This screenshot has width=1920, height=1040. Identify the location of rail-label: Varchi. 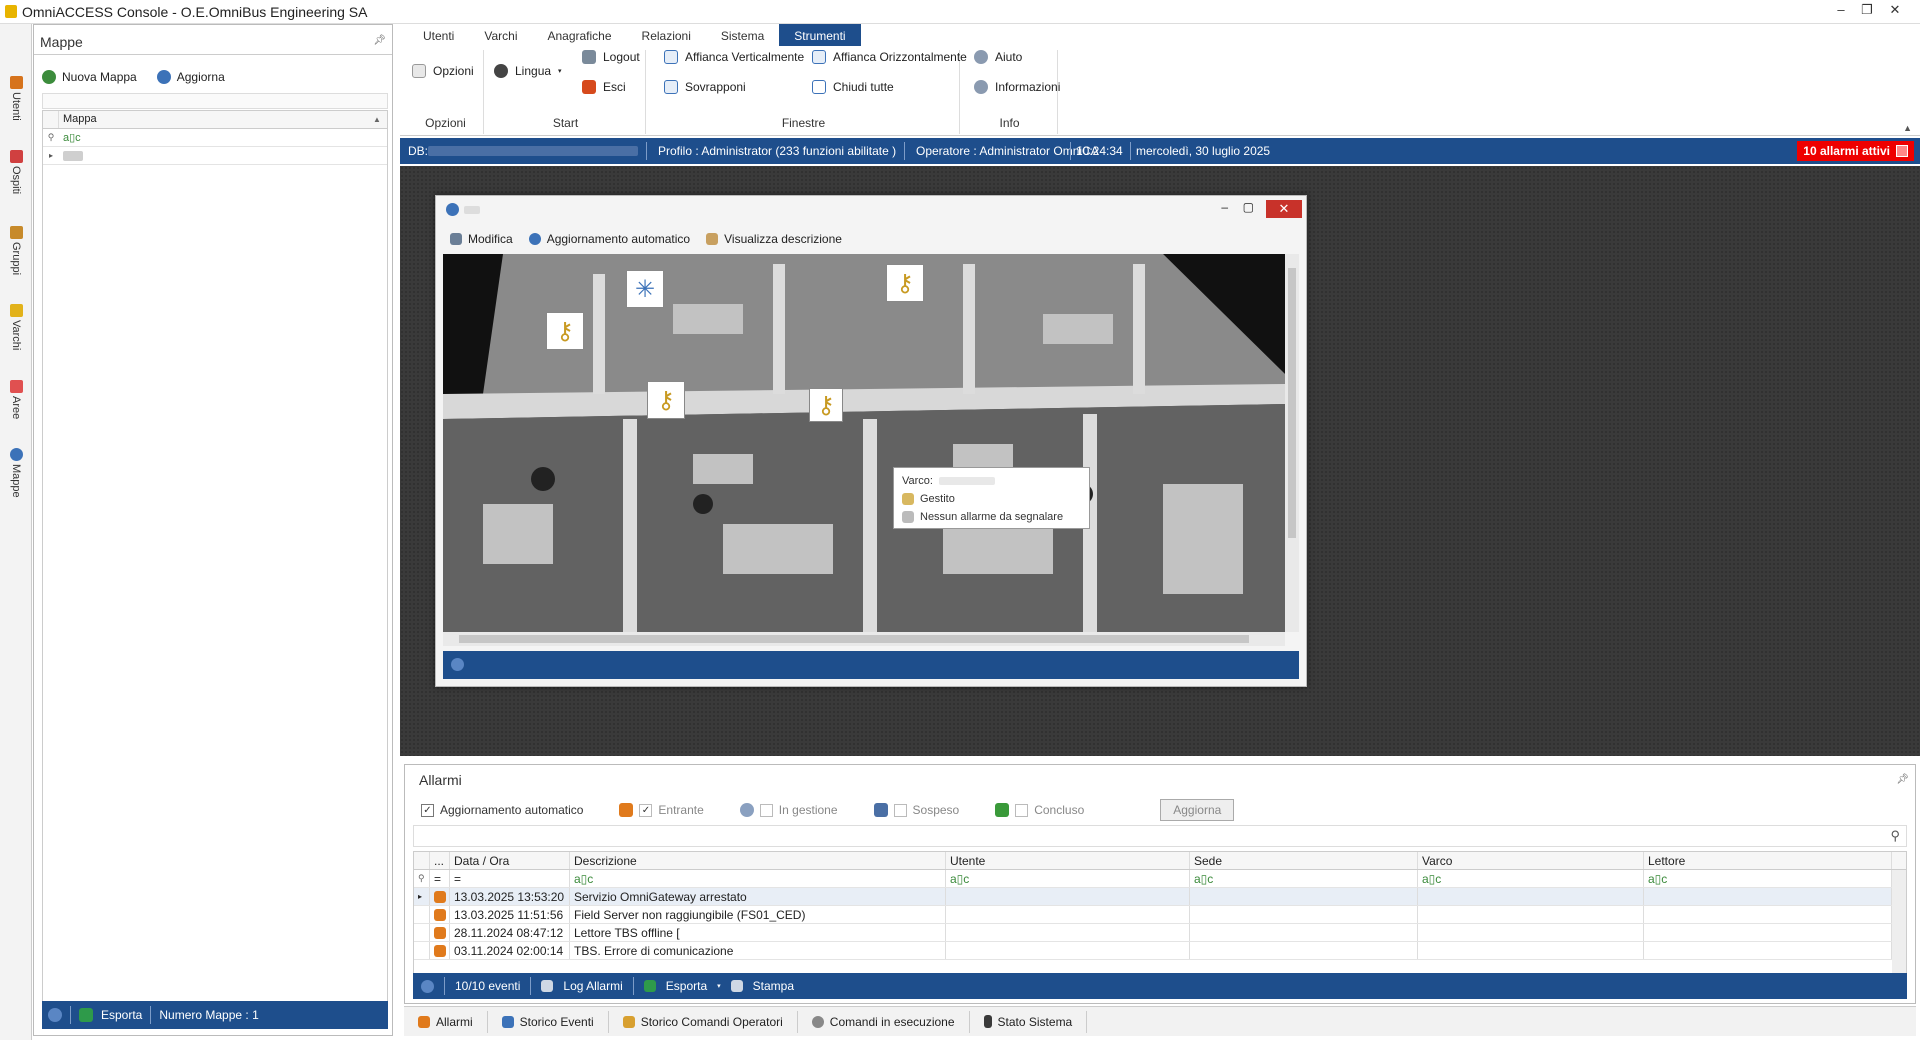
(16, 335).